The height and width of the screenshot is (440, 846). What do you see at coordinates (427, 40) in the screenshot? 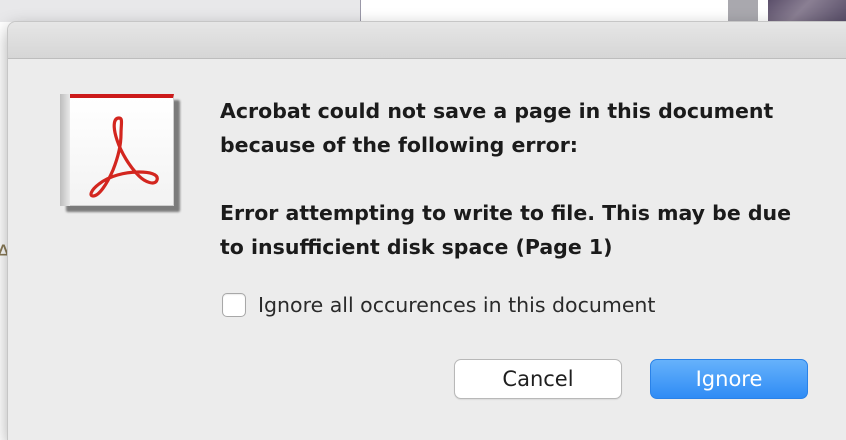
I see `dialog-titlebar` at bounding box center [427, 40].